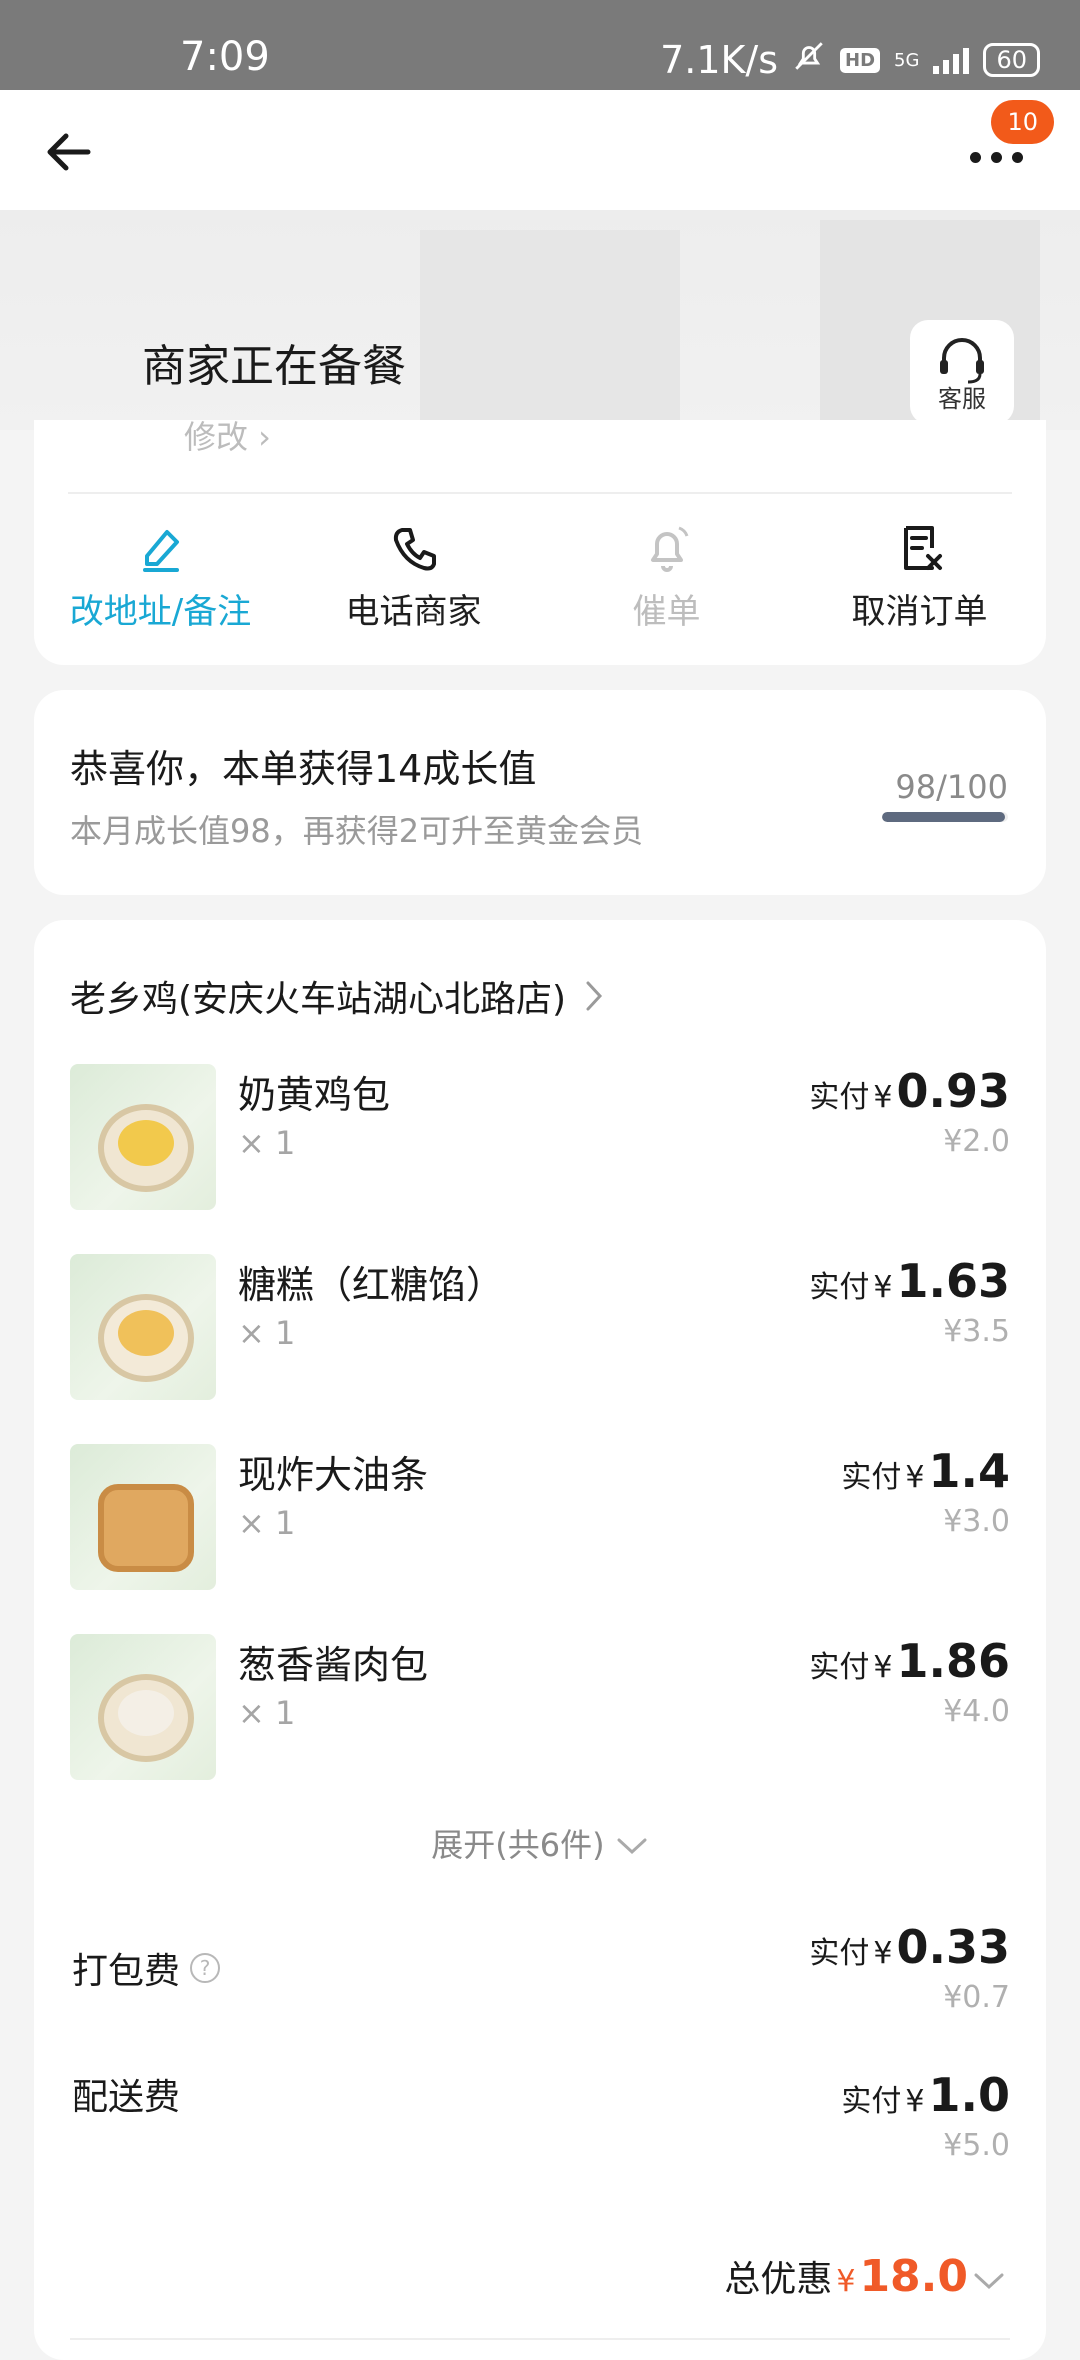 This screenshot has width=1080, height=2360. What do you see at coordinates (541, 2118) in the screenshot?
I see `delivery-fee-row: 配送费 实付 ¥ 1.0 ¥5.0` at bounding box center [541, 2118].